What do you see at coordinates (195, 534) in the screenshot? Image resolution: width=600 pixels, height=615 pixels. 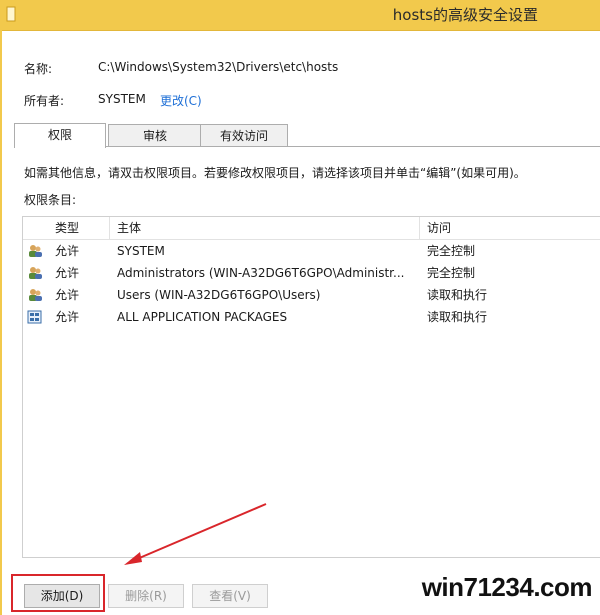 I see `annotation-arrow` at bounding box center [195, 534].